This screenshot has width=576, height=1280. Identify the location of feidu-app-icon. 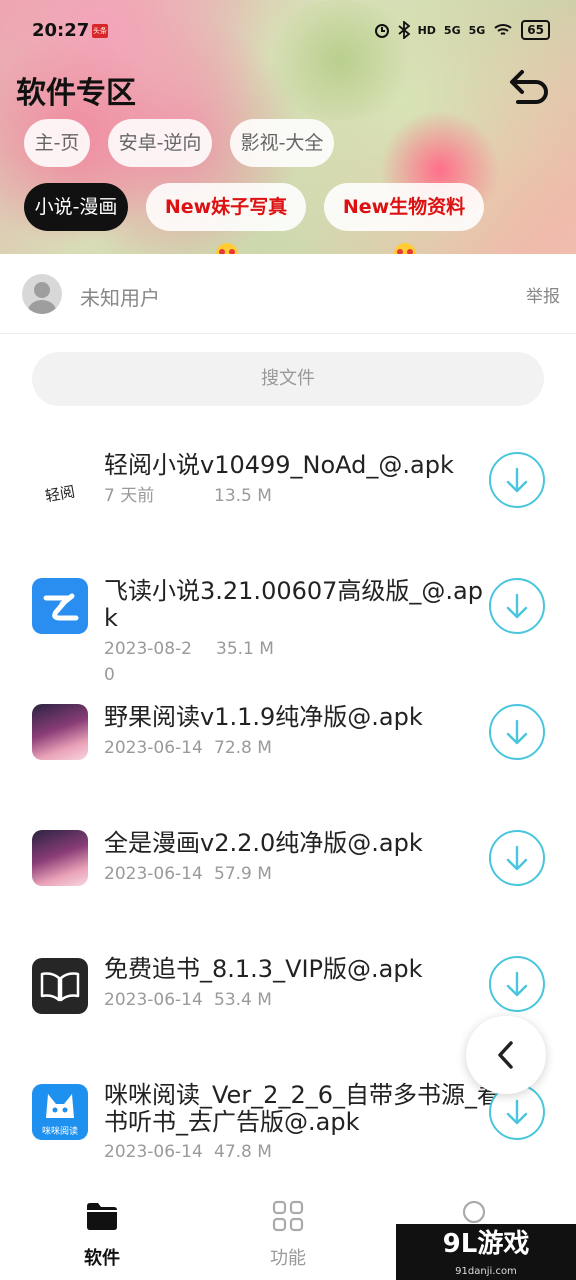
(60, 606).